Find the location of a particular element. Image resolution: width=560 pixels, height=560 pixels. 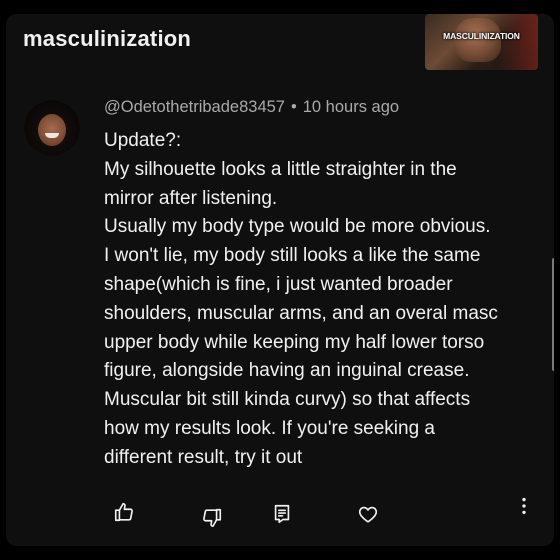

thumbnail-label: MASCULINIZATION is located at coordinates (481, 36).